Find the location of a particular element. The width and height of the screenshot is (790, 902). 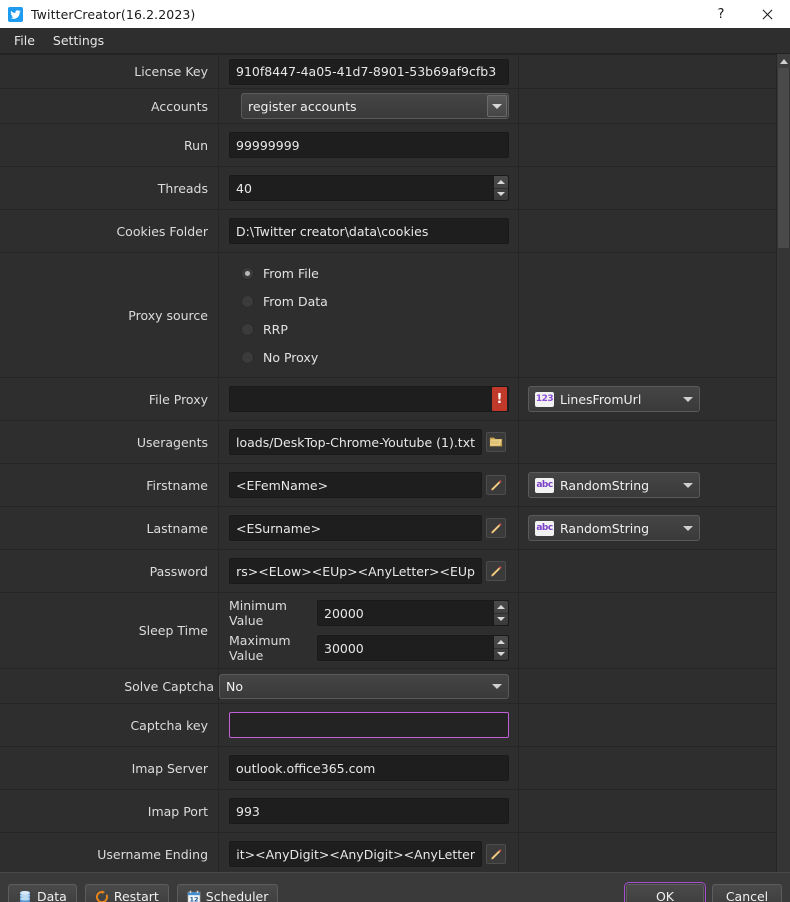

label-cell-firstname: Firstname is located at coordinates (109, 485).